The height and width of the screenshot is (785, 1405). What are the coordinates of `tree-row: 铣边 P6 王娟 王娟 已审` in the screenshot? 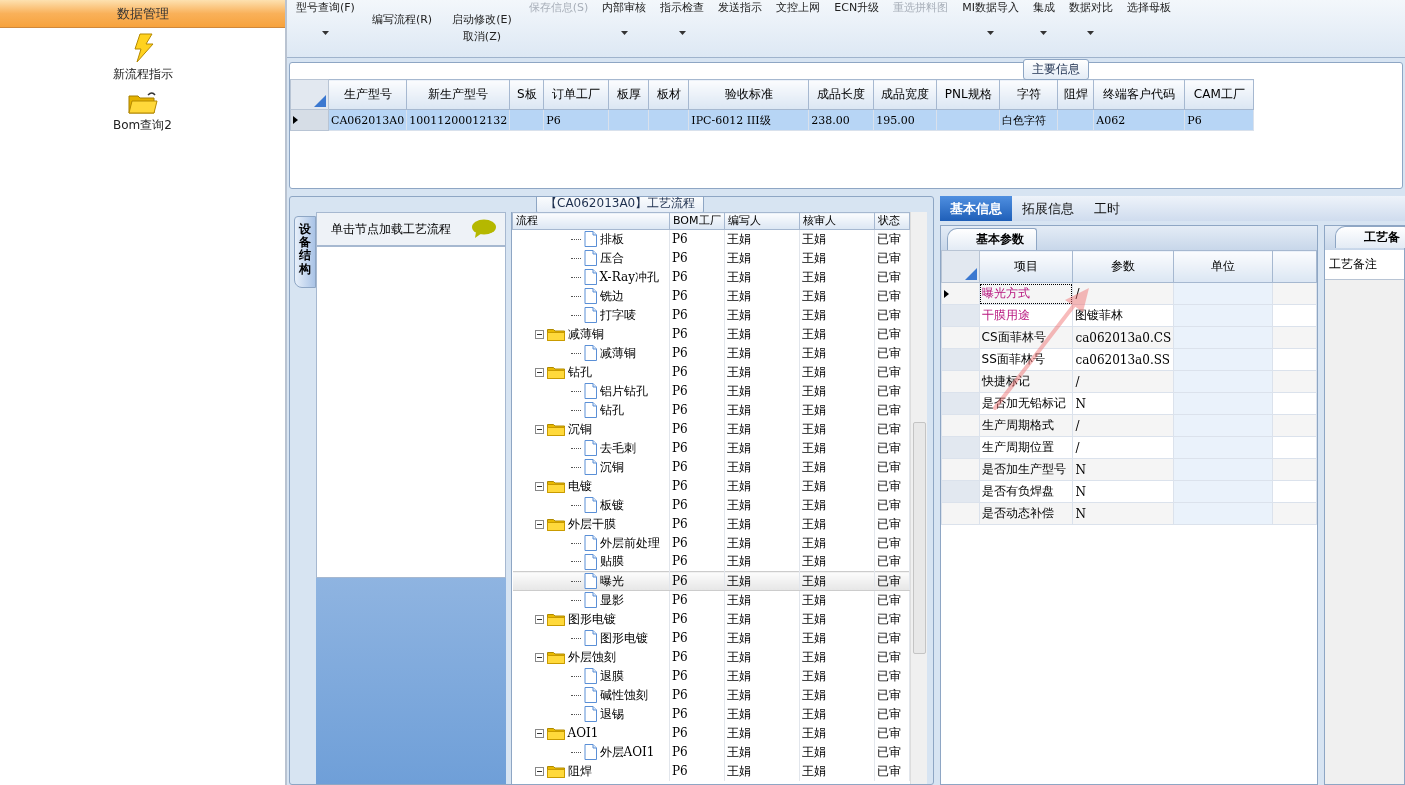 It's located at (711, 296).